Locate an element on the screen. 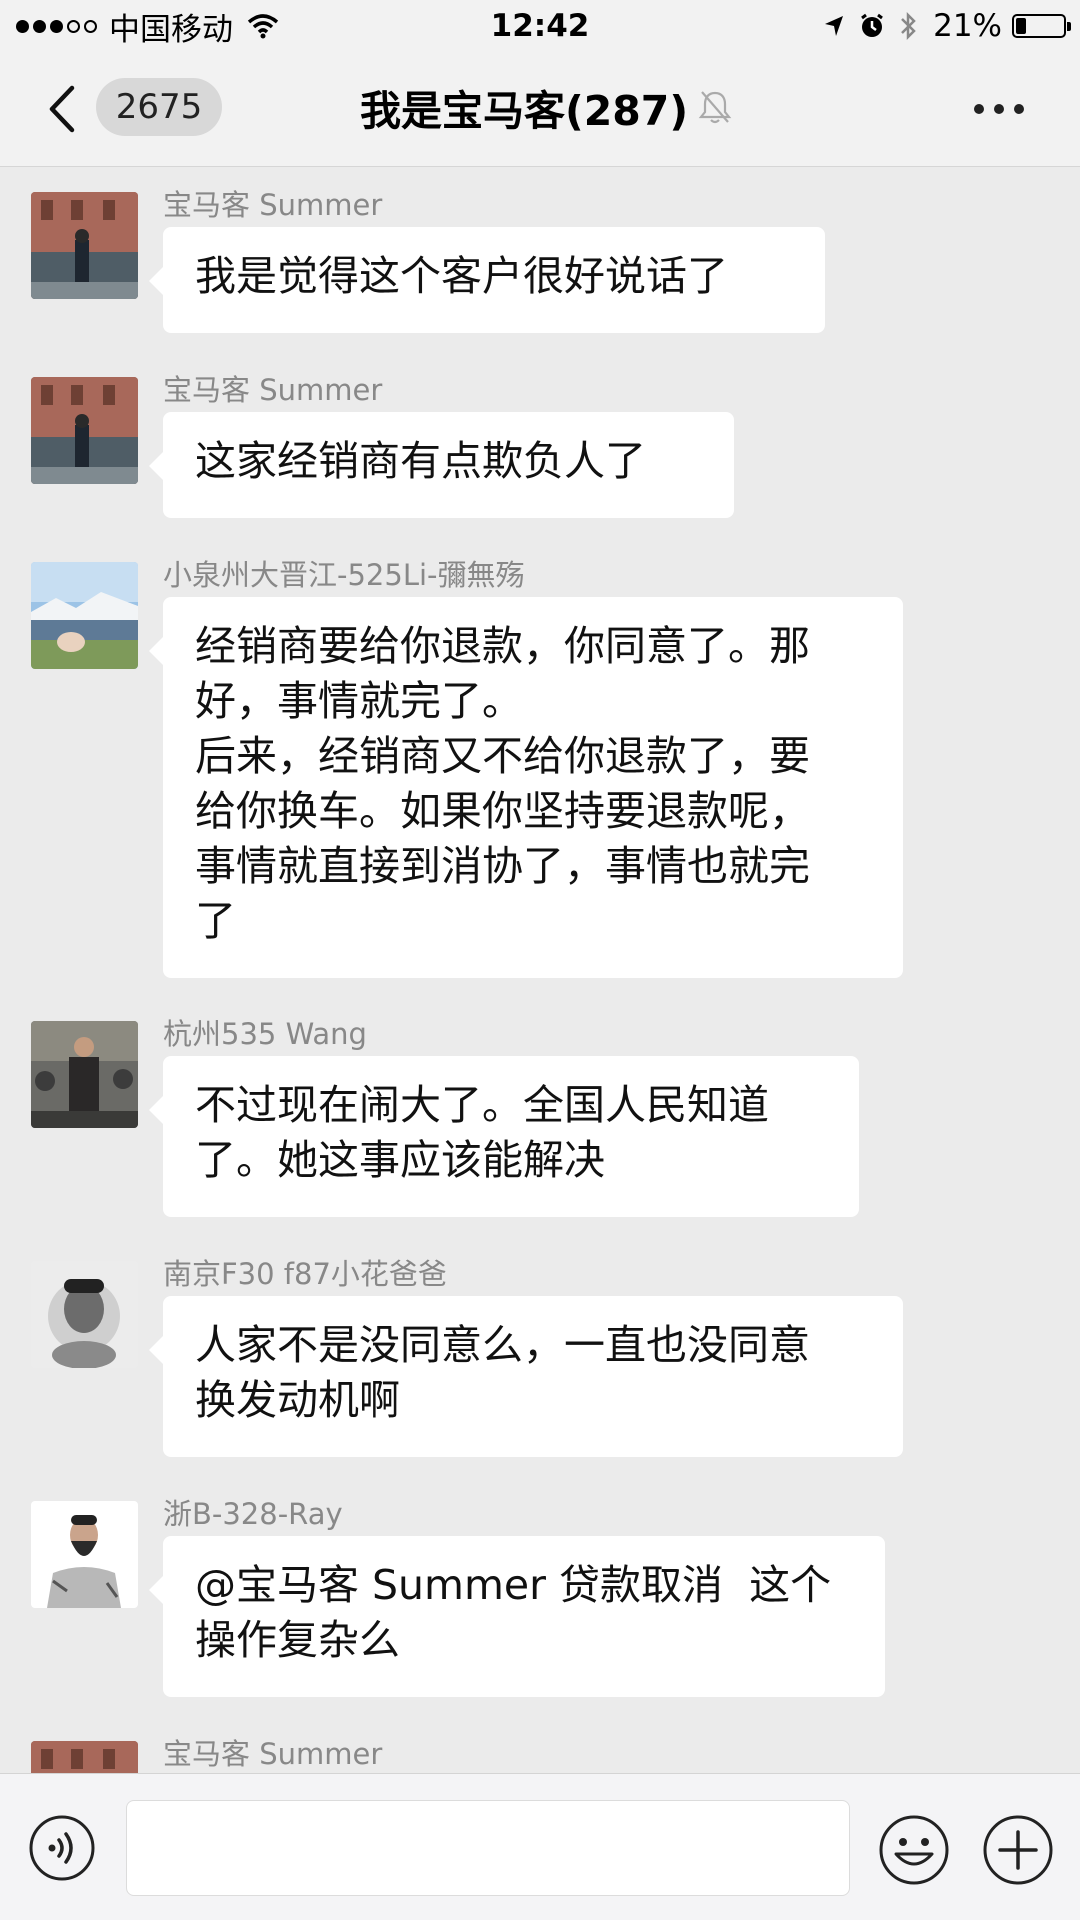 The image size is (1080, 1920). bell-muted-icon is located at coordinates (715, 107).